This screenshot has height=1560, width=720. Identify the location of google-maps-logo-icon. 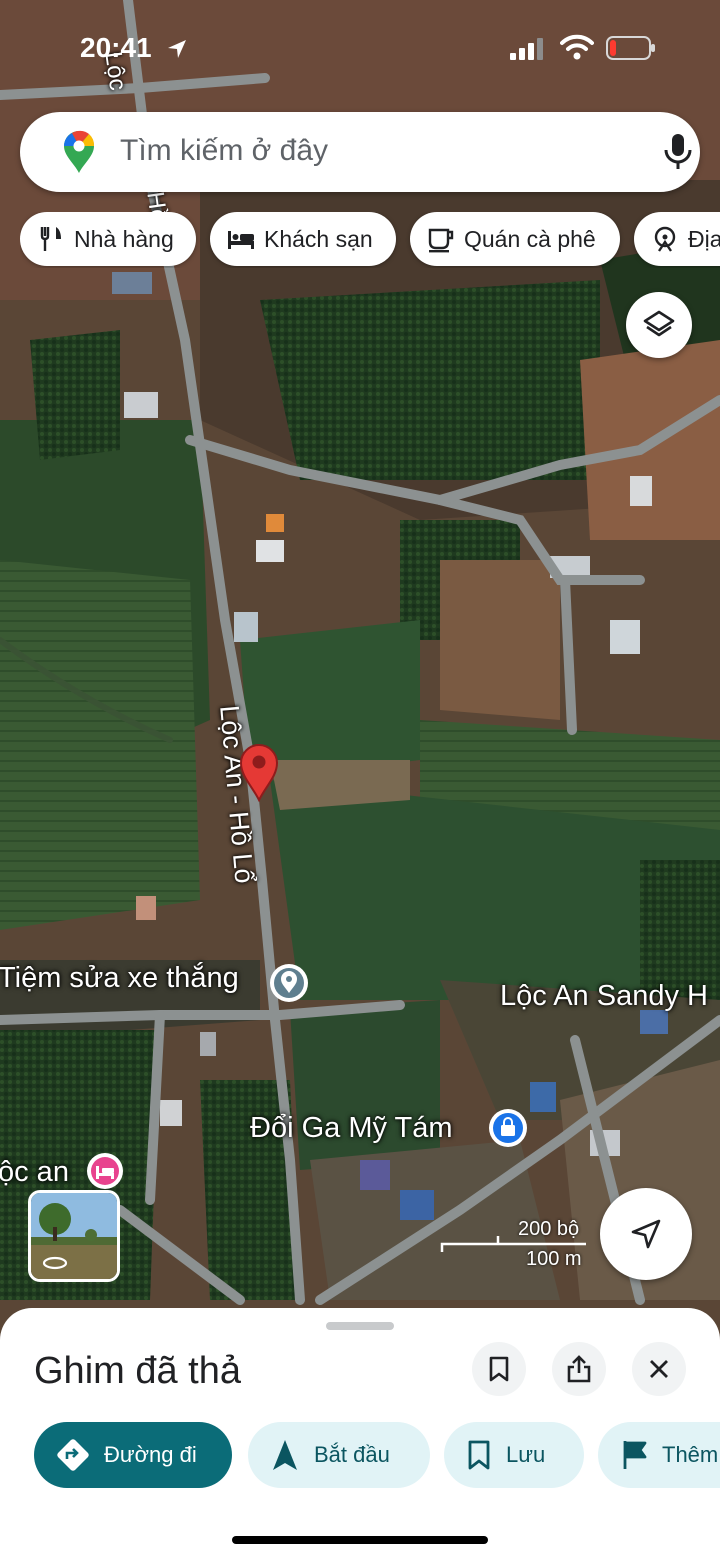
(79, 151).